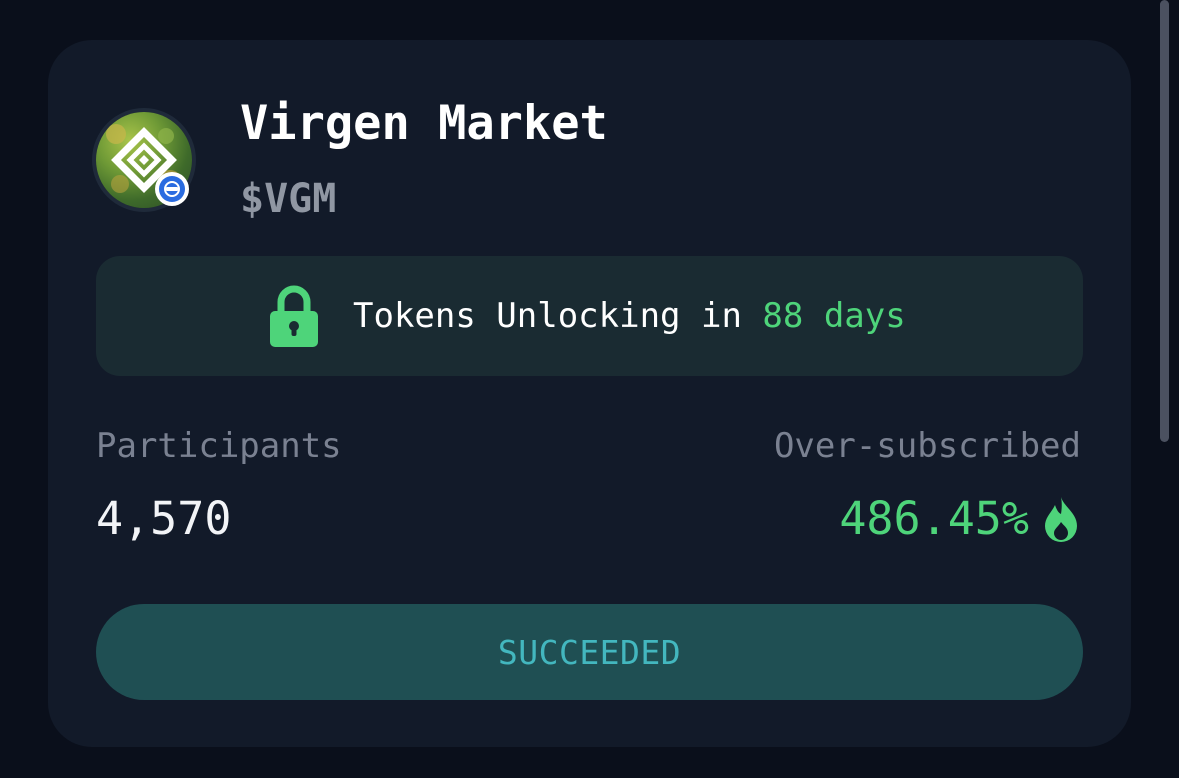  What do you see at coordinates (934, 518) in the screenshot?
I see `oversubscribed-value: 486.45%` at bounding box center [934, 518].